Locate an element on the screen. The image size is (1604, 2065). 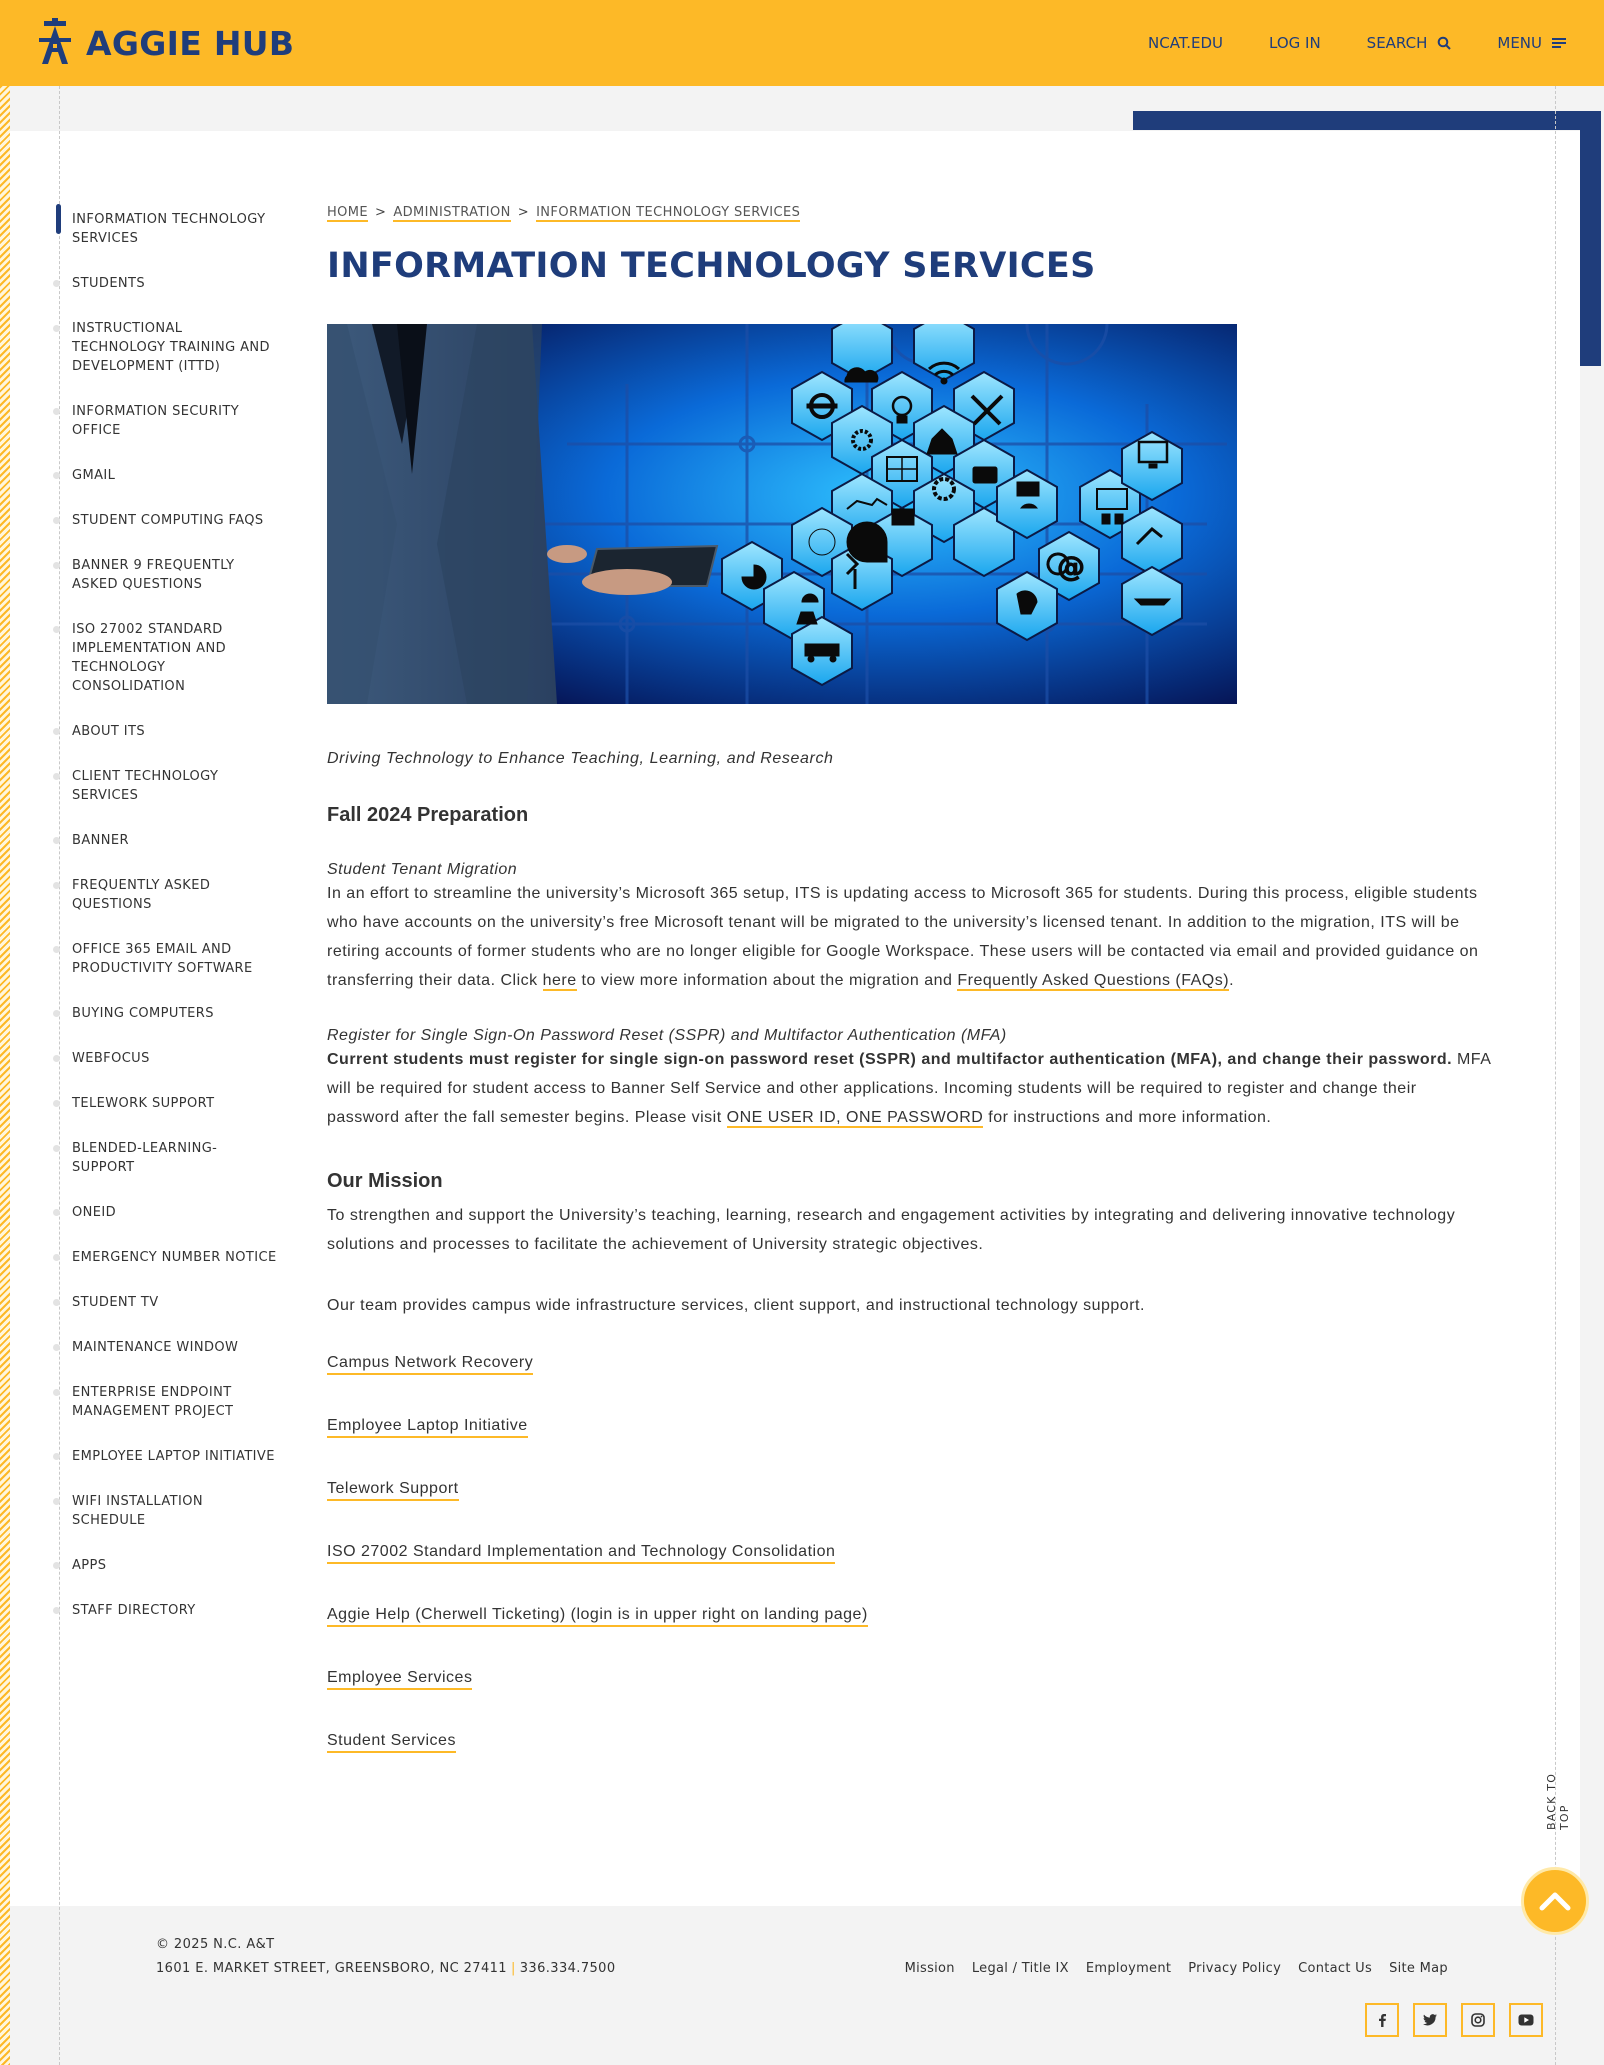
sidenav-item-blended-learning: BLENDED-LEARNING-SUPPORT is located at coordinates (165, 1158).